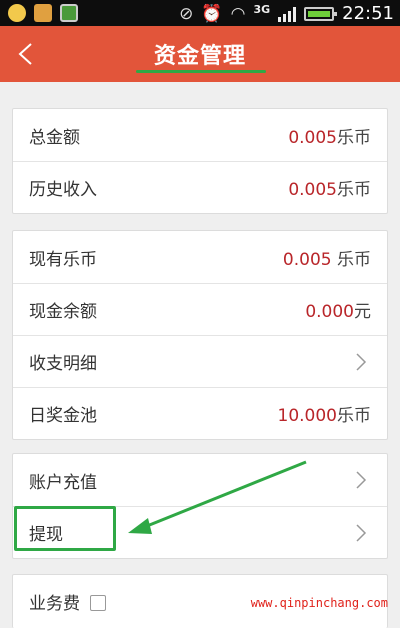 The width and height of the screenshot is (400, 628). Describe the element at coordinates (200, 135) in the screenshot. I see `row-total-amount: 总金额 0.005乐币` at that location.